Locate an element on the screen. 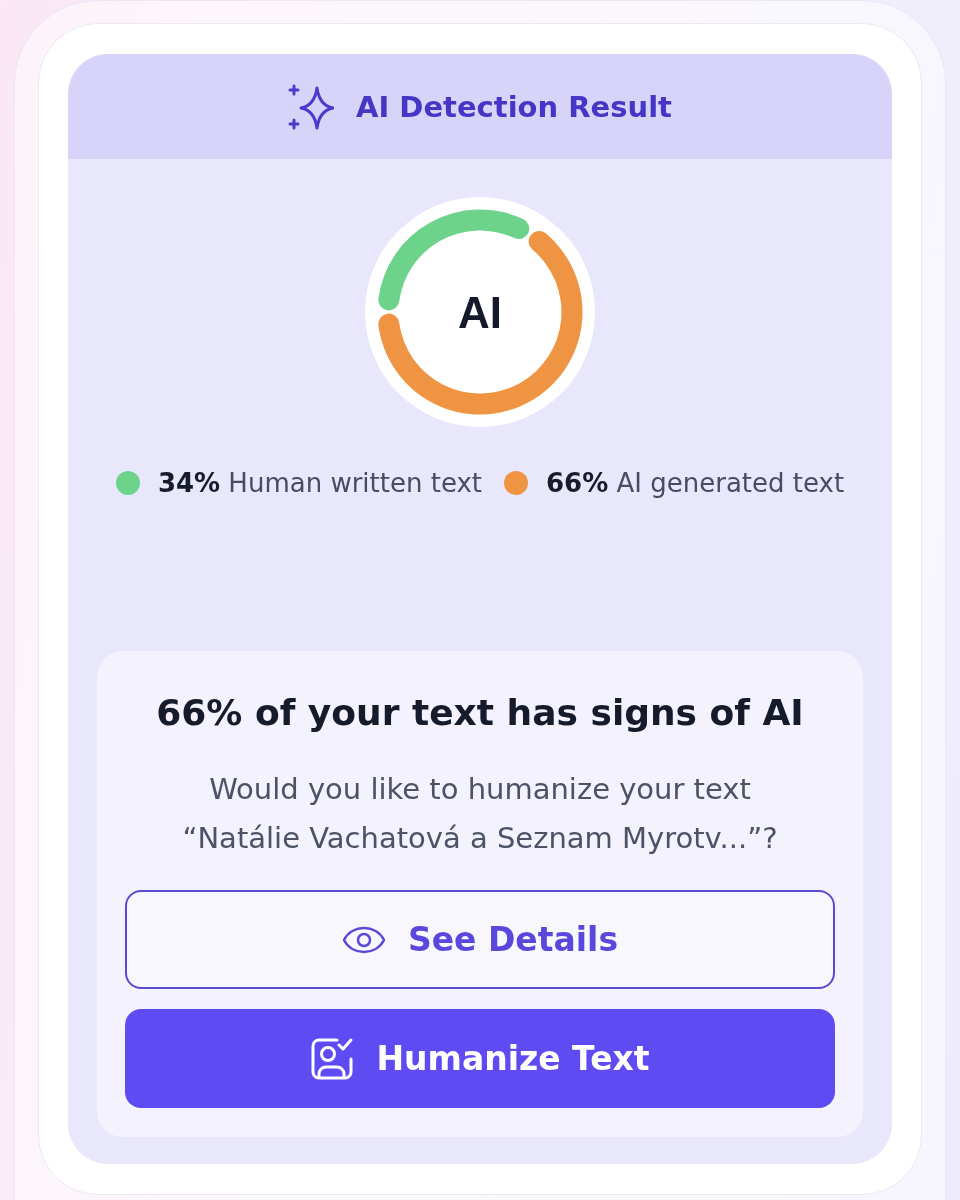 This screenshot has height=1200, width=960. donut-center-label: AI is located at coordinates (480, 312).